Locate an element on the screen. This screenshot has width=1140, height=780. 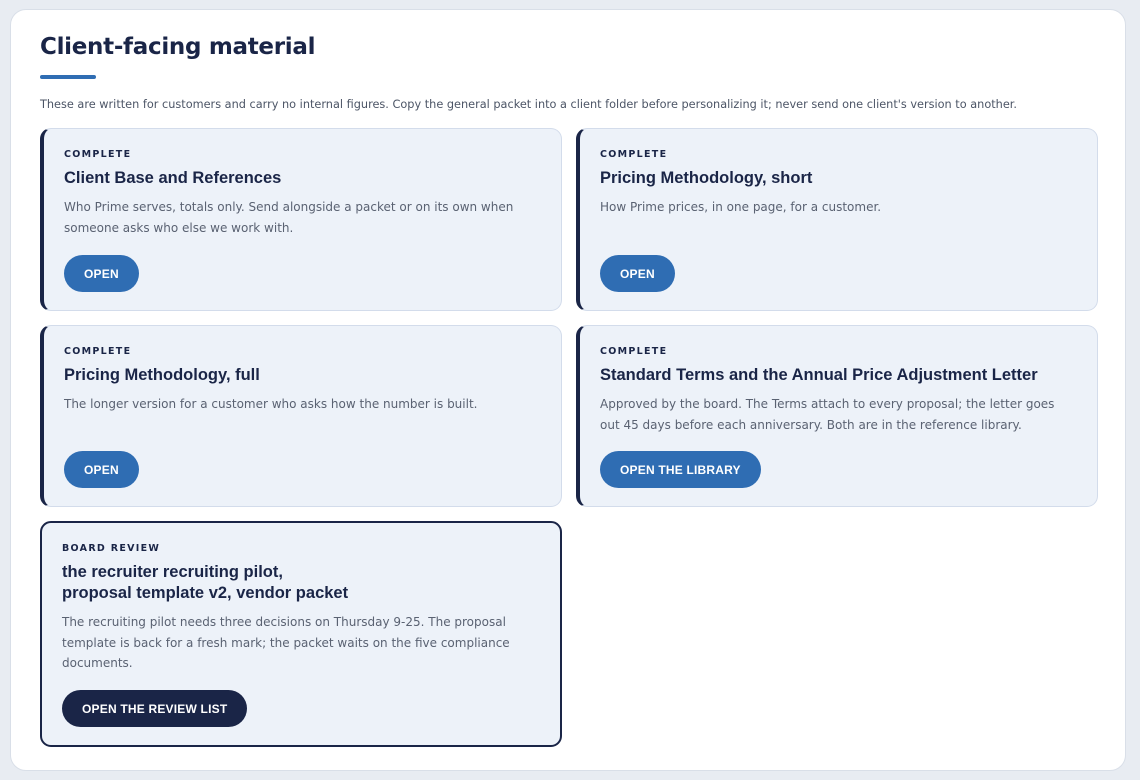
status-badge: BOARD REVIEW is located at coordinates (111, 548).